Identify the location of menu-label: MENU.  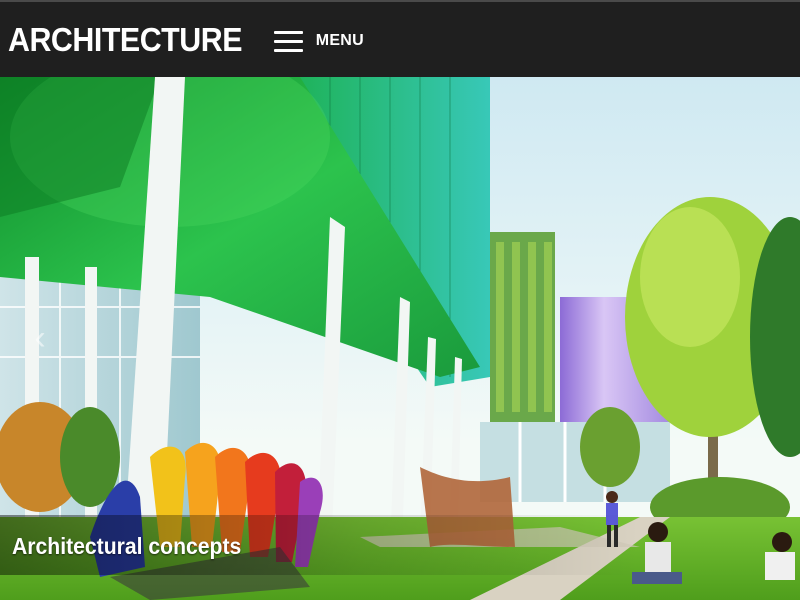
(339, 40).